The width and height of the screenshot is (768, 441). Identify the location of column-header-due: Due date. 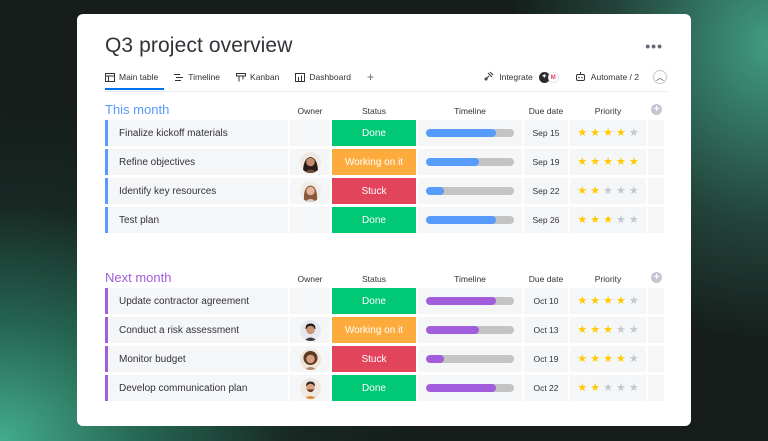
(546, 111).